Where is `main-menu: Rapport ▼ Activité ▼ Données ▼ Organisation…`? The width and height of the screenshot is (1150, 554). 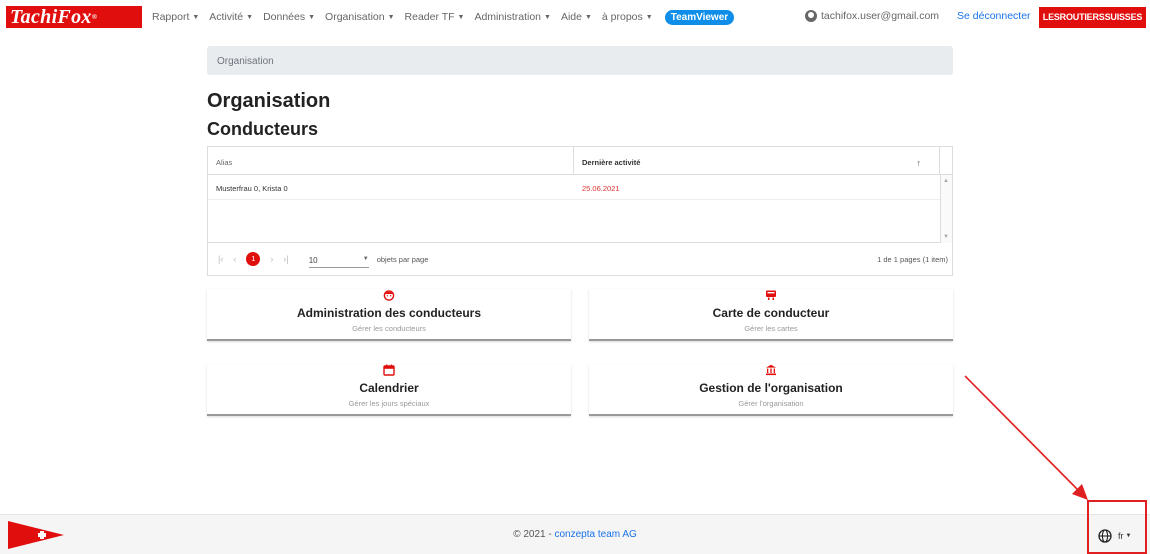 main-menu: Rapport ▼ Activité ▼ Données ▼ Organisation… is located at coordinates (443, 17).